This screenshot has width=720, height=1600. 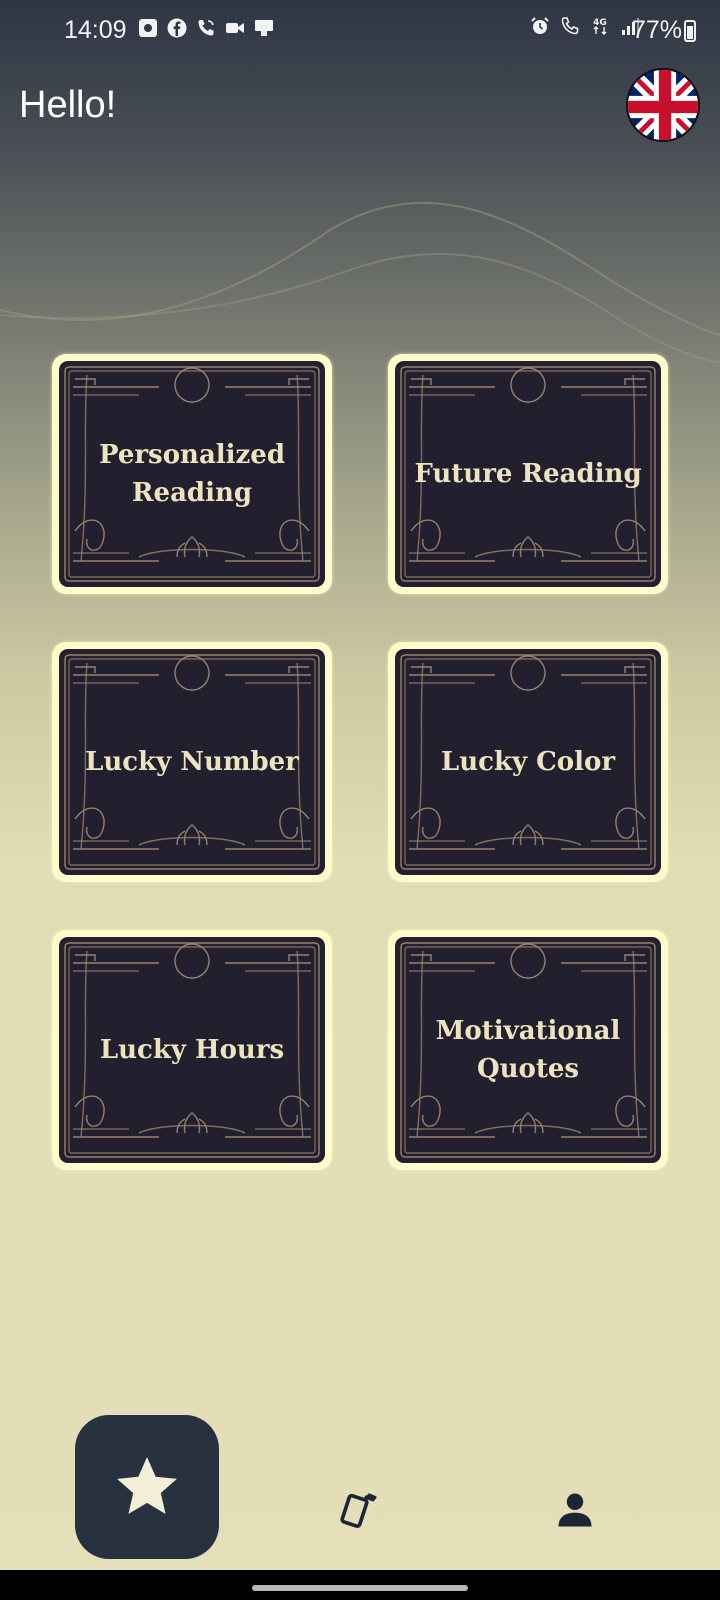 What do you see at coordinates (360, 1588) in the screenshot?
I see `home-gesture-handle` at bounding box center [360, 1588].